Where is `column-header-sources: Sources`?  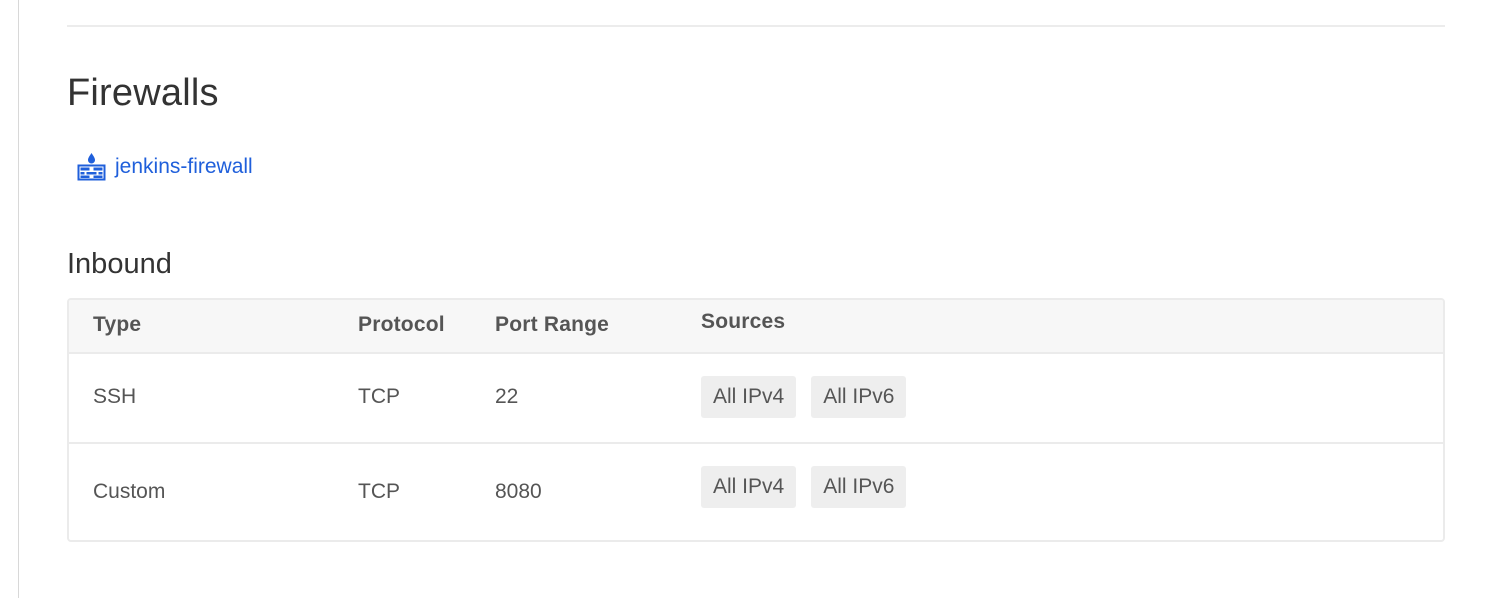
column-header-sources: Sources is located at coordinates (743, 321).